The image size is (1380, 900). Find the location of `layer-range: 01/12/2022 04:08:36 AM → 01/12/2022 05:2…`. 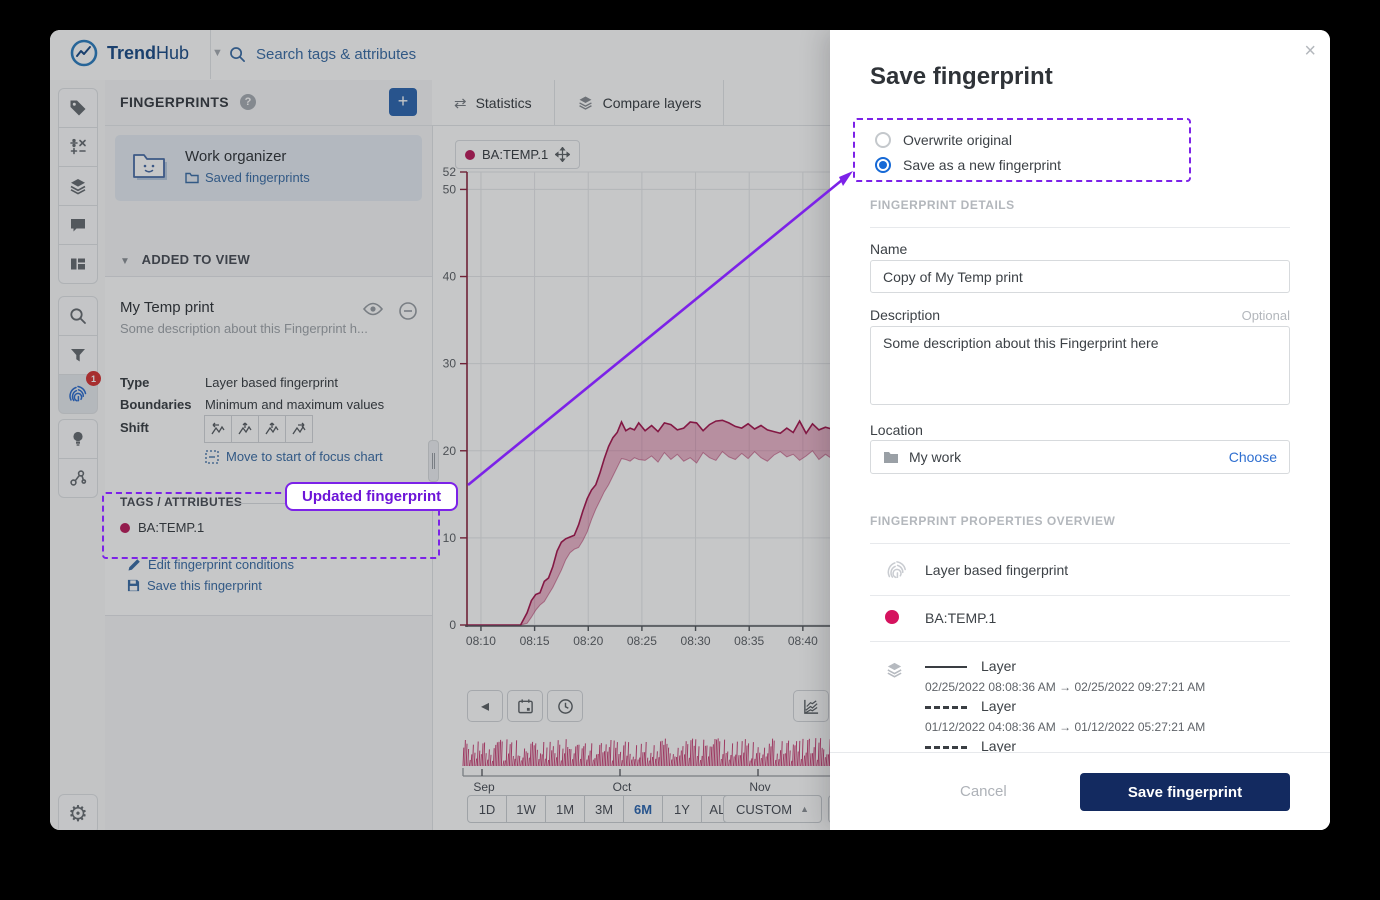

layer-range: 01/12/2022 04:08:36 AM → 01/12/2022 05:2… is located at coordinates (1065, 727).